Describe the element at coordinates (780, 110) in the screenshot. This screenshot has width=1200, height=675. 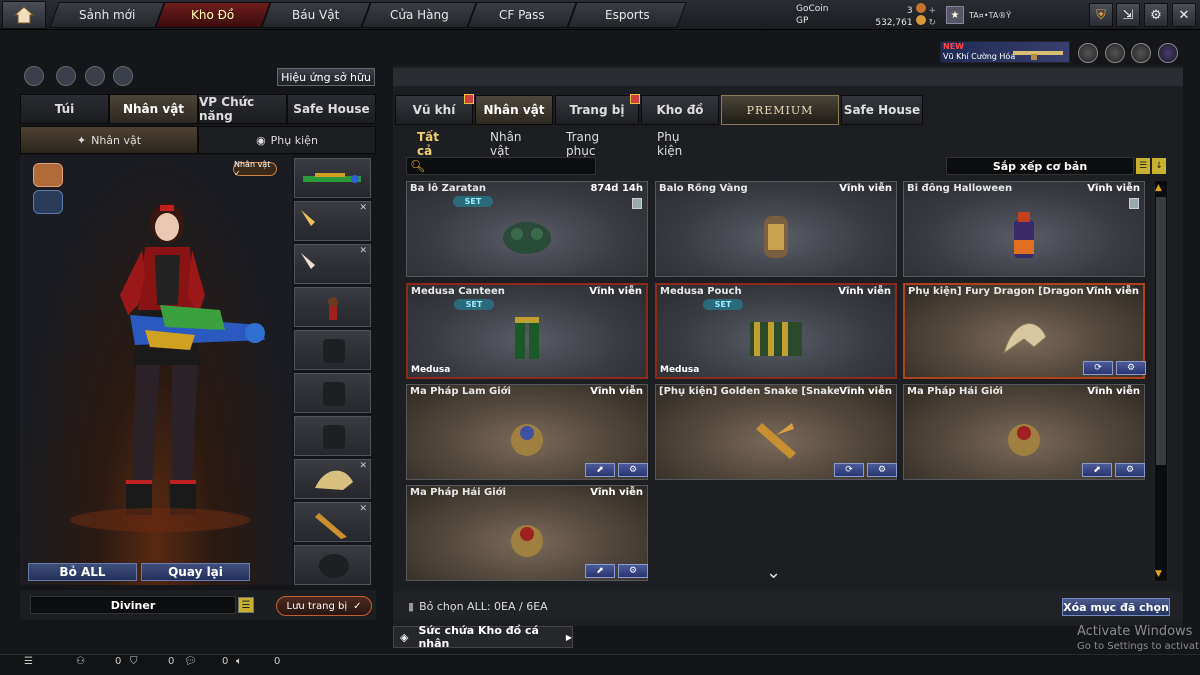
I see `tab-premium: PREMIUM` at that location.